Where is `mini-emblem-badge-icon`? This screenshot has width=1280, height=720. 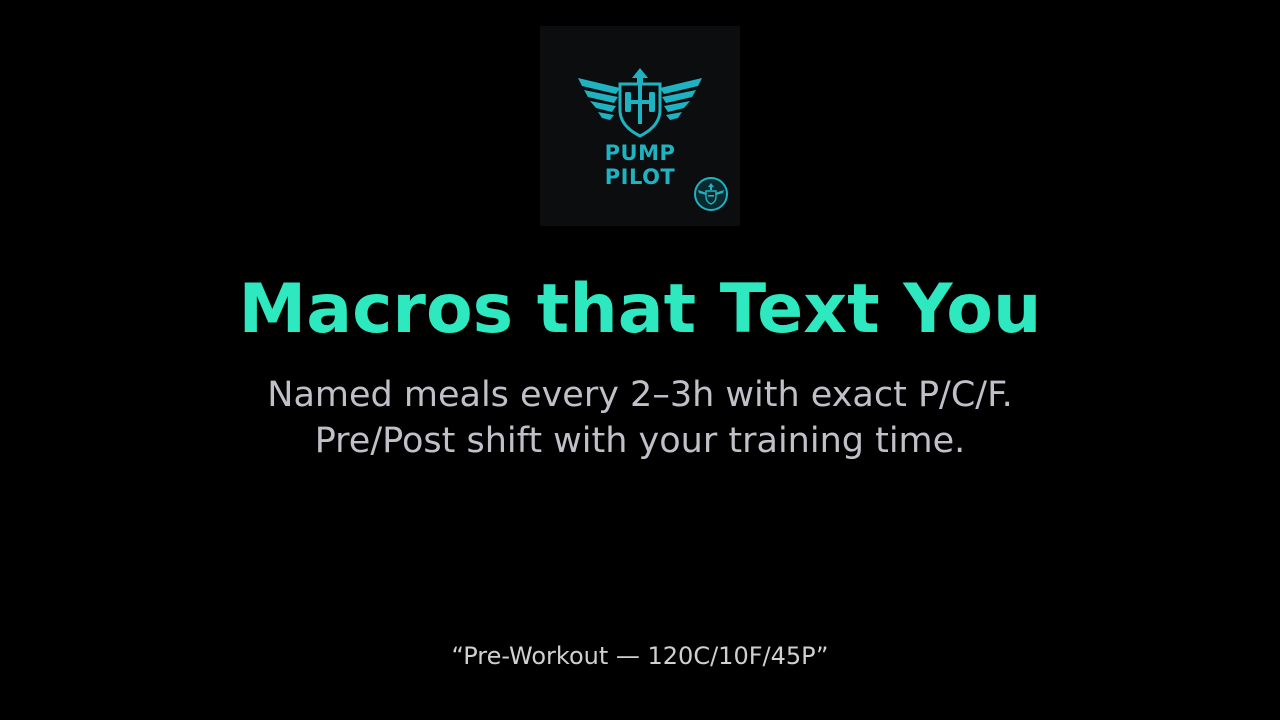 mini-emblem-badge-icon is located at coordinates (711, 194).